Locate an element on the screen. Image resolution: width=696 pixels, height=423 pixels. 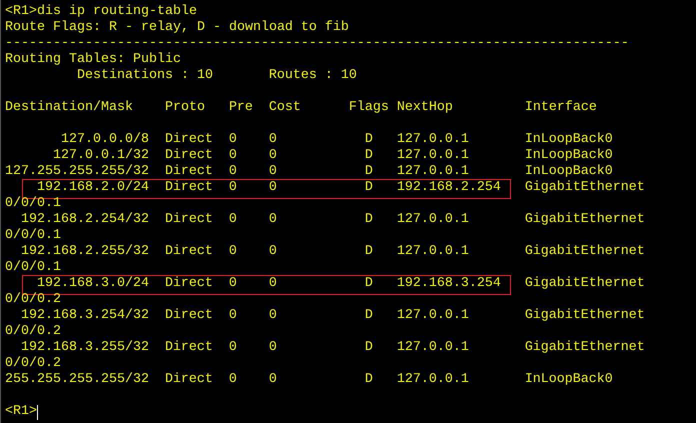
nexthop-cell-text: 192.168.3.254 is located at coordinates (449, 284).